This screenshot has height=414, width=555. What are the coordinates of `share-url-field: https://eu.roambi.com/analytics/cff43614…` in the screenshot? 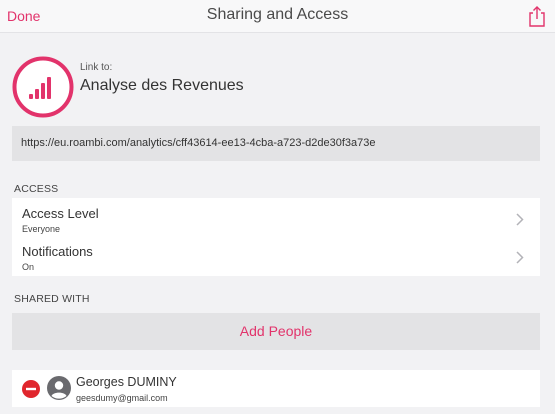 It's located at (276, 143).